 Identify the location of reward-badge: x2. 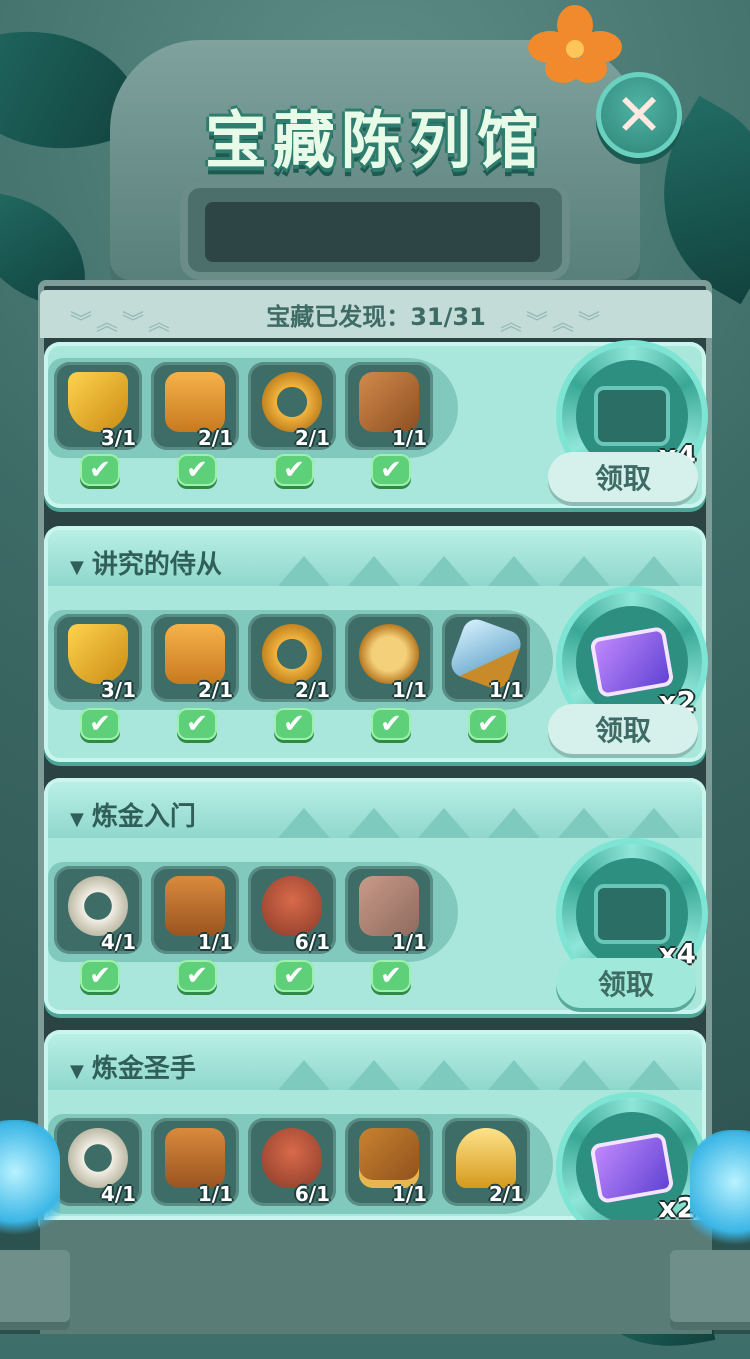
(632, 1168).